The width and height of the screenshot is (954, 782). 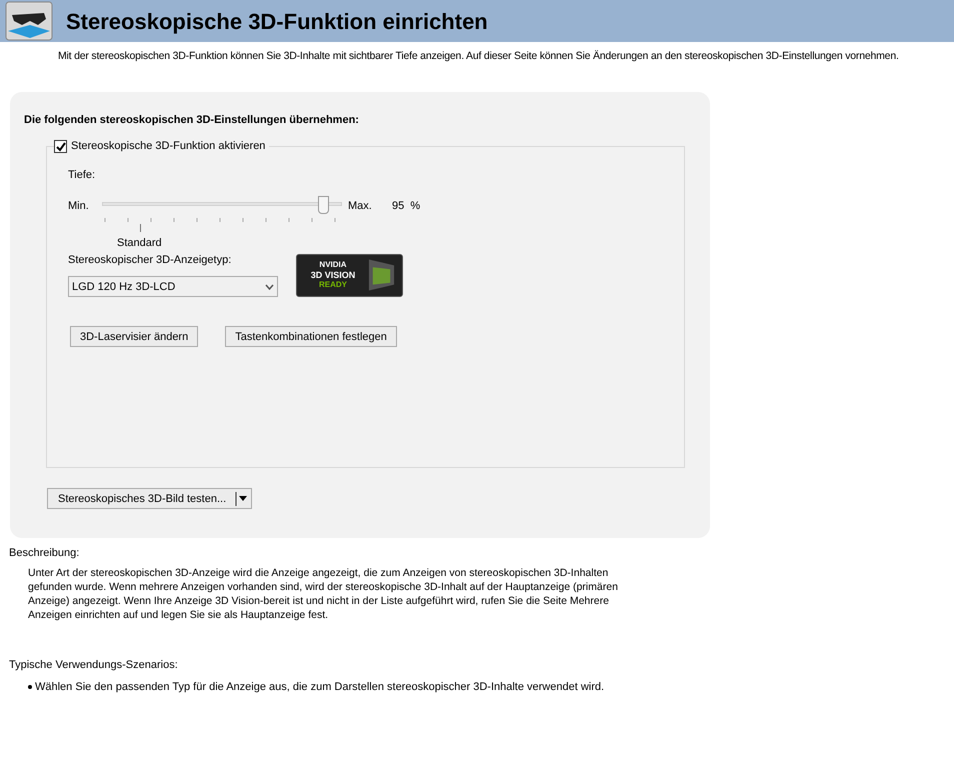 I want to click on ready-text: READY, so click(x=332, y=285).